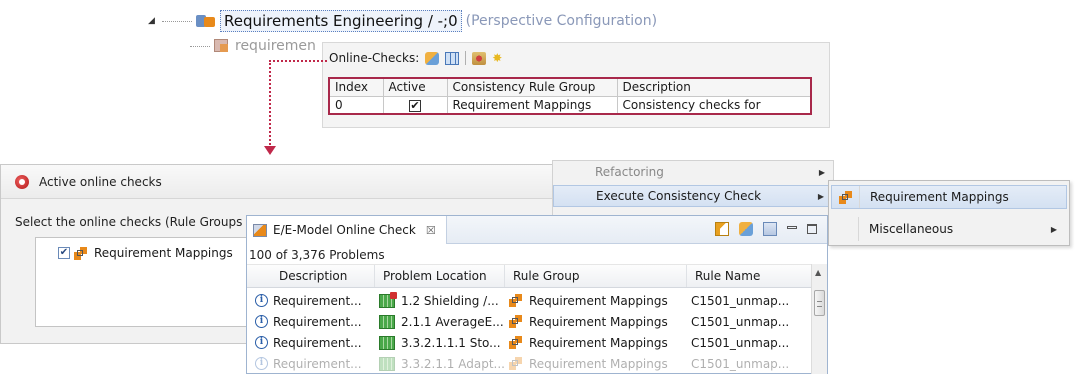 This screenshot has width=1075, height=374. Describe the element at coordinates (750, 276) in the screenshot. I see `column-header-rule-name: Rule Name` at that location.